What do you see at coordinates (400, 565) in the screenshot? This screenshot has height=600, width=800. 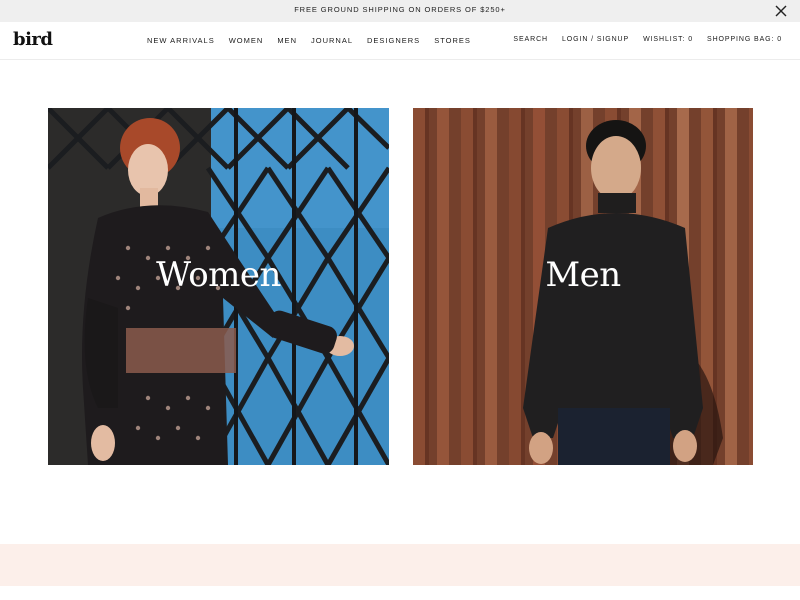 I see `footer-band` at bounding box center [400, 565].